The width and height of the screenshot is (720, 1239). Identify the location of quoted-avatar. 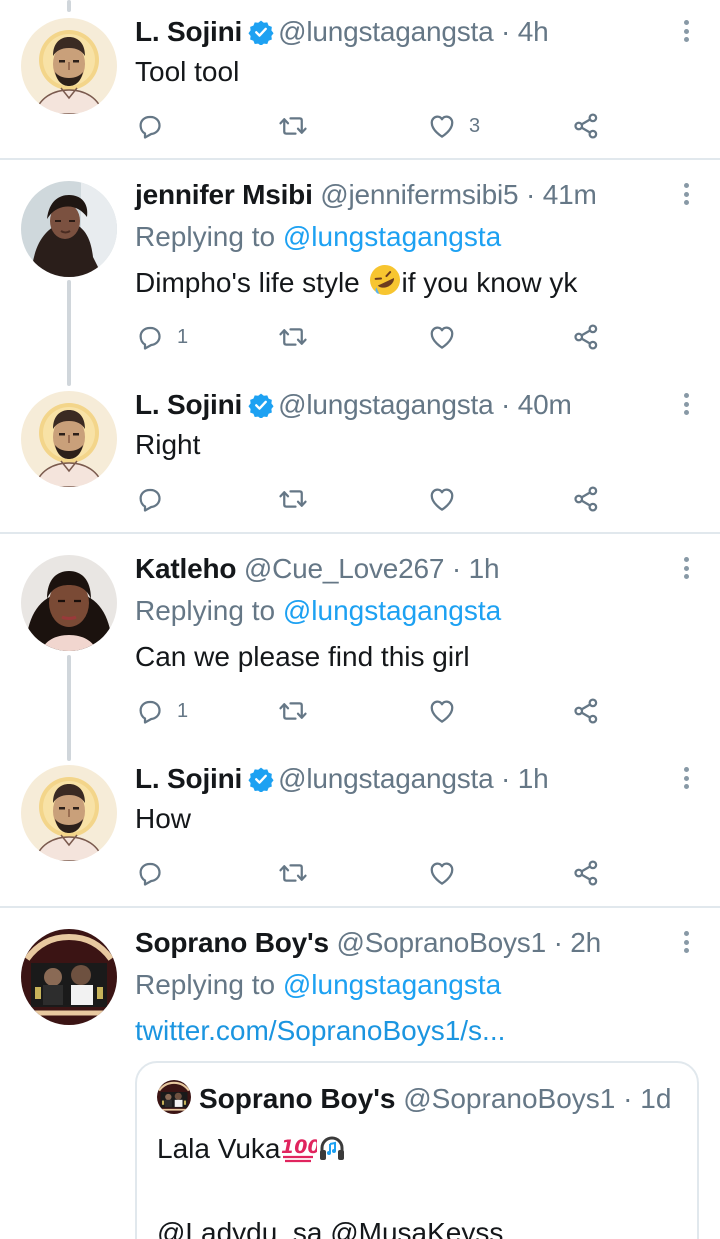
(174, 1097).